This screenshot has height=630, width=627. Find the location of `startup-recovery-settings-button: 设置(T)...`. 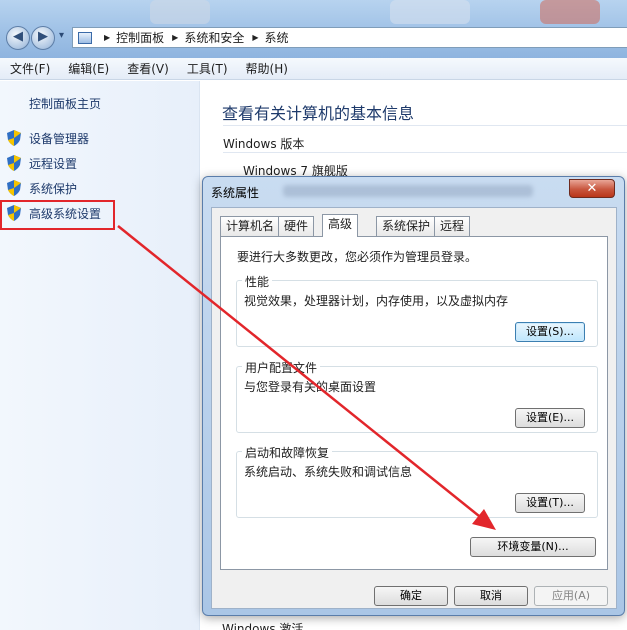

startup-recovery-settings-button: 设置(T)... is located at coordinates (550, 503).